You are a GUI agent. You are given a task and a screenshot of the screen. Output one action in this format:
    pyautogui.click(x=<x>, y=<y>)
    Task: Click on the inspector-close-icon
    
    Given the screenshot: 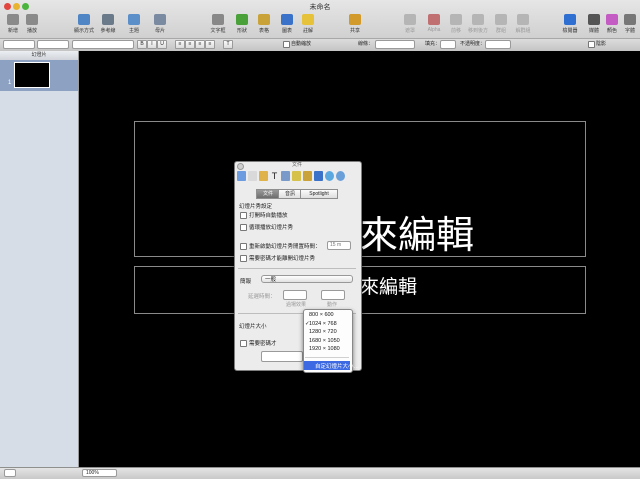 What is the action you would take?
    pyautogui.click(x=240, y=166)
    